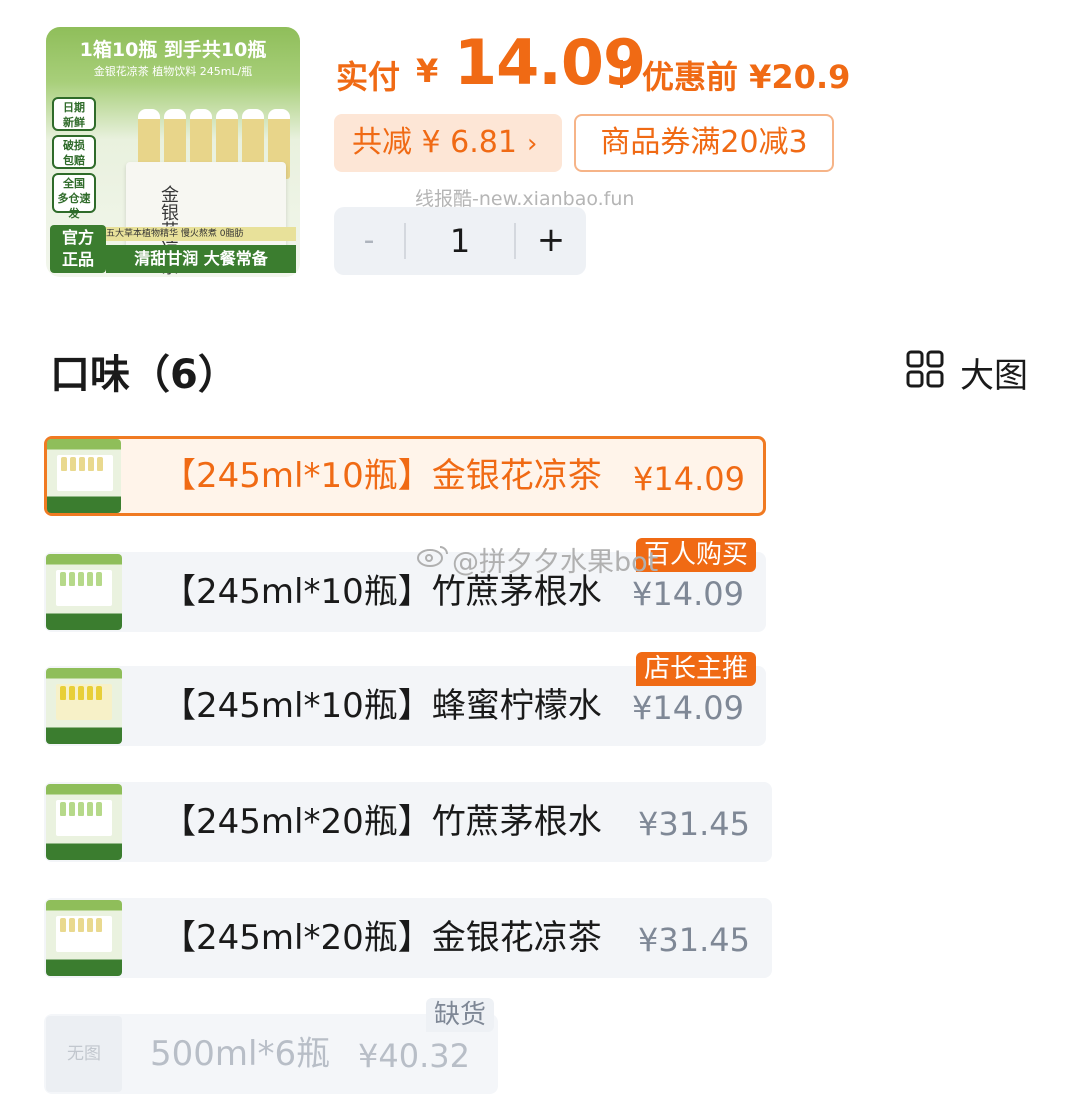  Describe the element at coordinates (460, 1015) in the screenshot. I see `sold-out-badge: 缺货` at that location.